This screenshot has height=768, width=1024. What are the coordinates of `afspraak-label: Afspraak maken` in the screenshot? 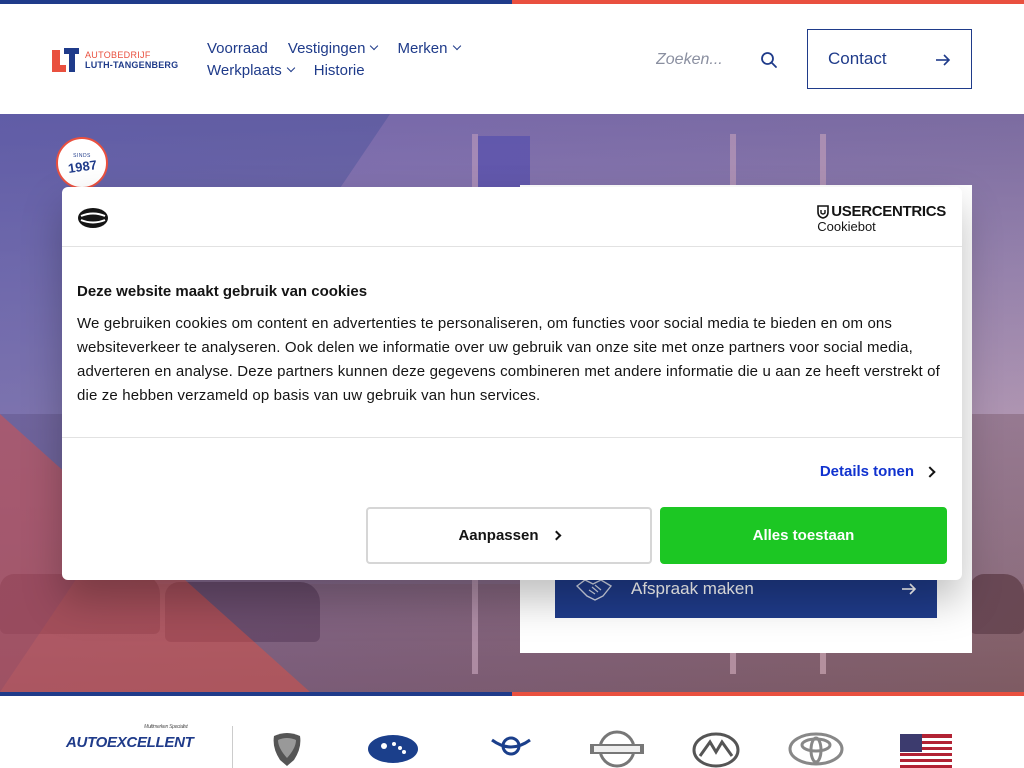 It's located at (692, 588).